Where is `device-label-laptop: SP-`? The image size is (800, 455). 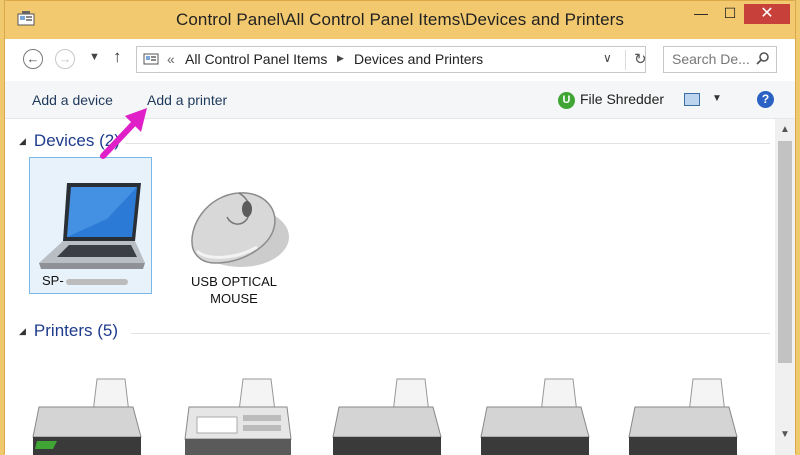
device-label-laptop: SP- is located at coordinates (85, 280).